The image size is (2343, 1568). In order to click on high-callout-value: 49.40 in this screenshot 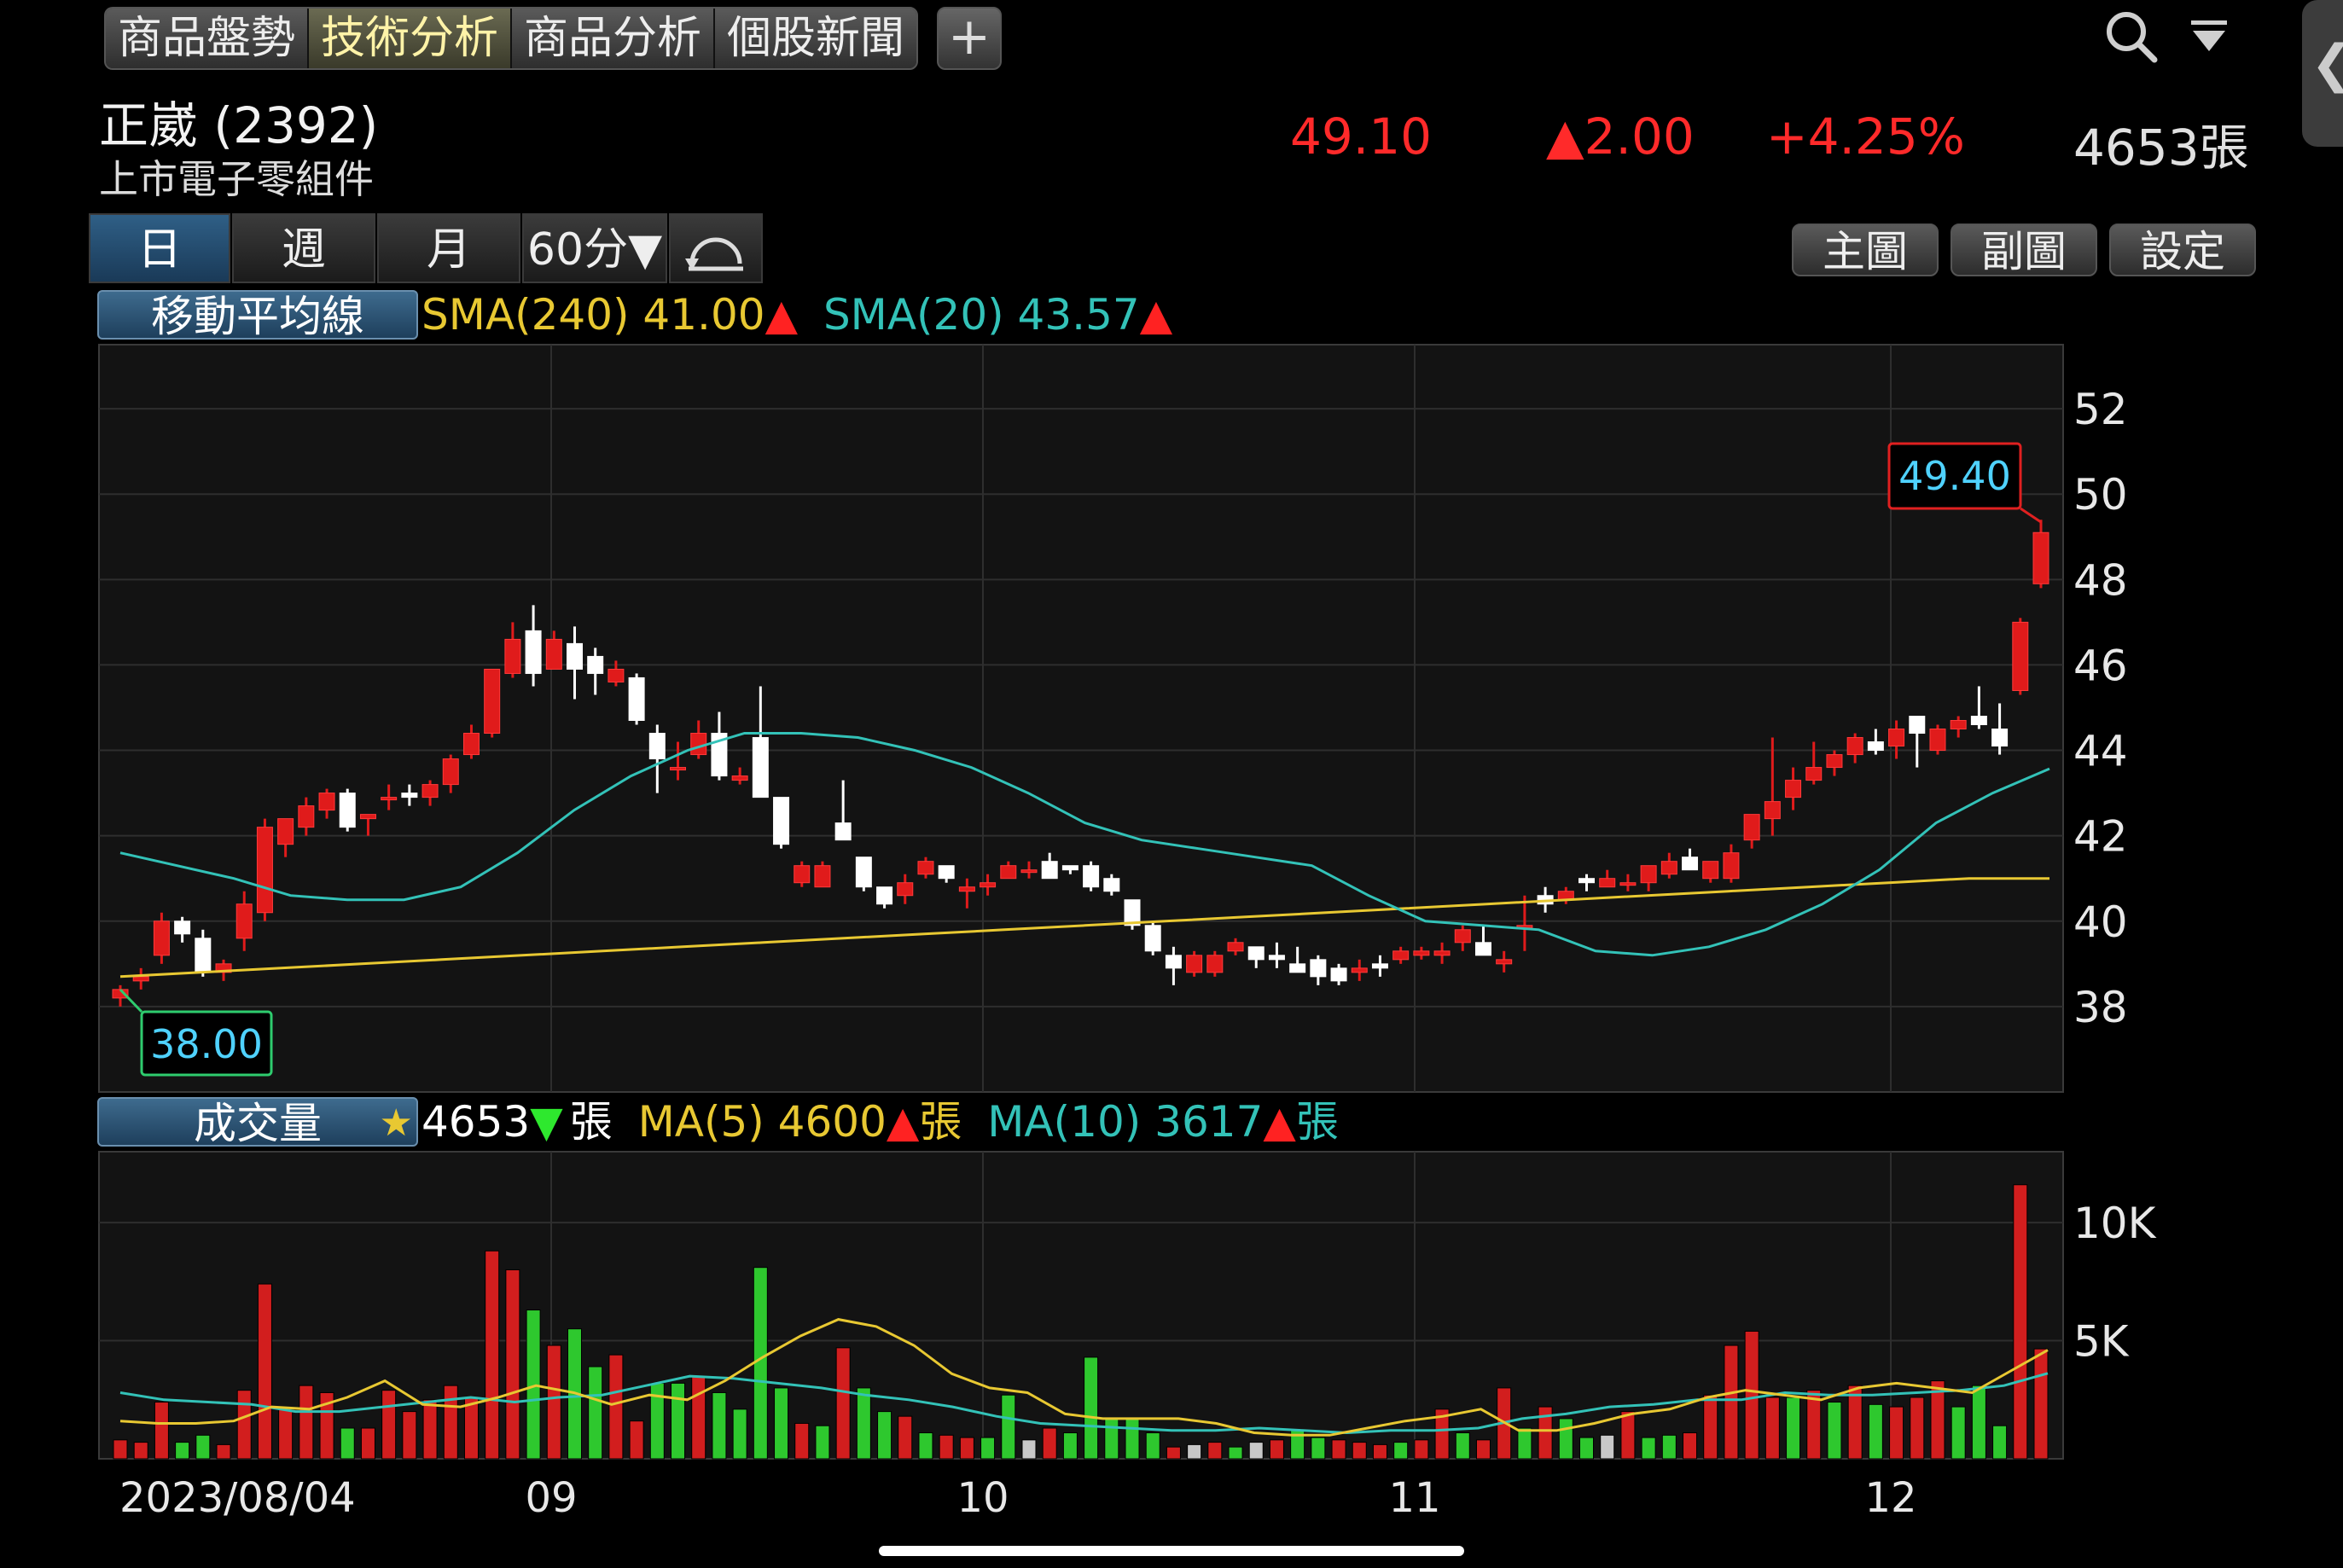, I will do `click(1955, 476)`.